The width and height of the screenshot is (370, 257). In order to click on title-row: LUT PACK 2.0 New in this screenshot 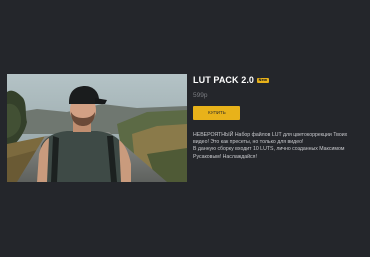, I will do `click(278, 80)`.